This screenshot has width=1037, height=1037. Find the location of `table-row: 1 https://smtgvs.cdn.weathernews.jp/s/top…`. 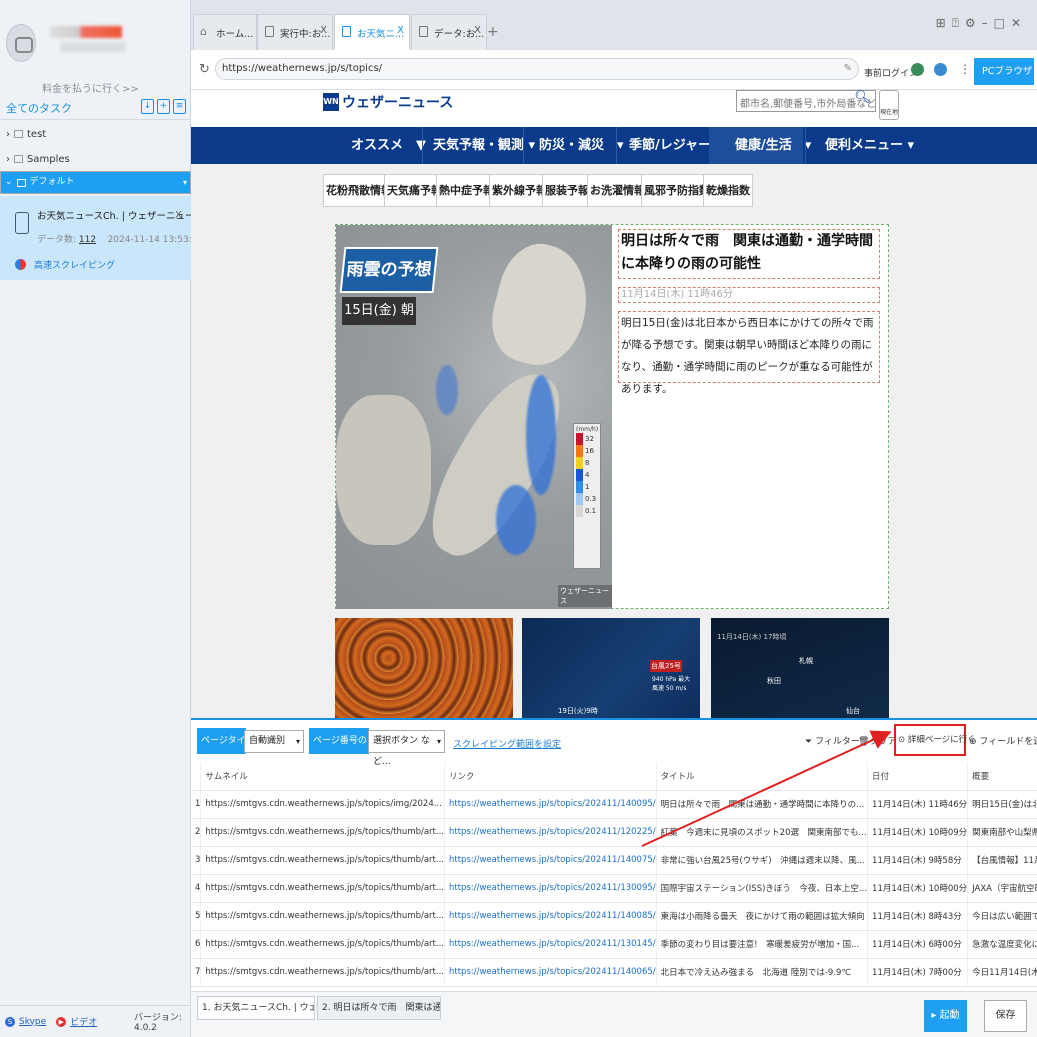

table-row: 1 https://smtgvs.cdn.weathernews.jp/s/top… is located at coordinates (614, 804).